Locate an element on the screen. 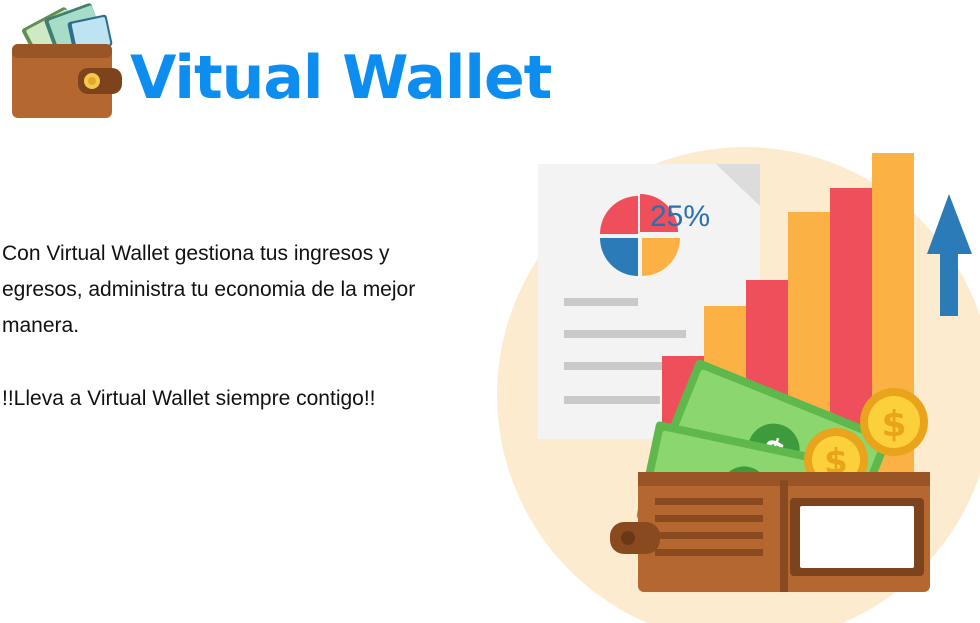 Image resolution: width=980 pixels, height=623 pixels. coin-icon: $ is located at coordinates (894, 422).